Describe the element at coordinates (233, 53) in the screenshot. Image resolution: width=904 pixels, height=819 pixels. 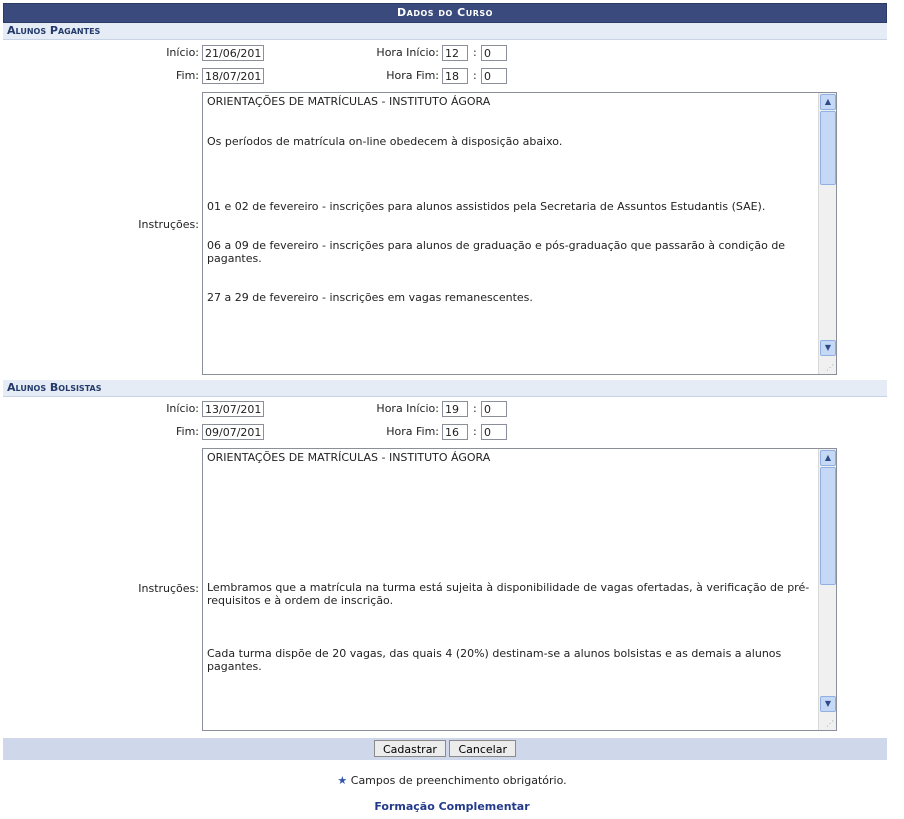
I see `inicio-input: 21/06/201` at that location.